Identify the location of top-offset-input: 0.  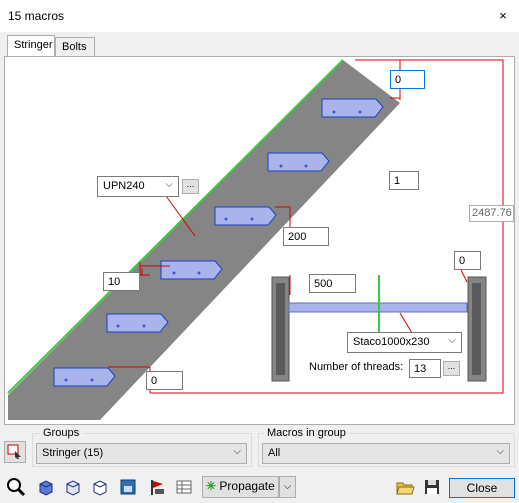
(407, 79).